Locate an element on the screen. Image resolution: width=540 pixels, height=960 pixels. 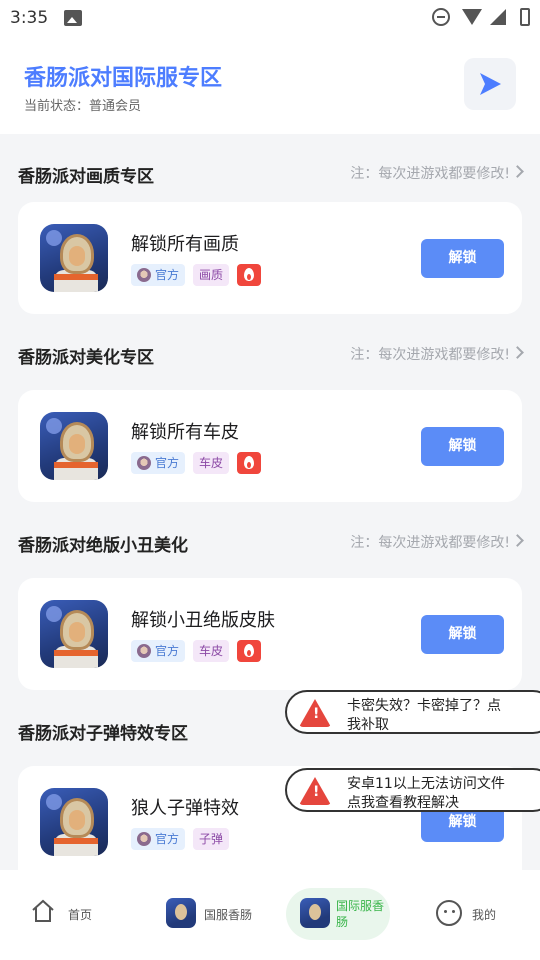
feature-card: 解锁所有画质 官方 画质 解锁 is located at coordinates (270, 258).